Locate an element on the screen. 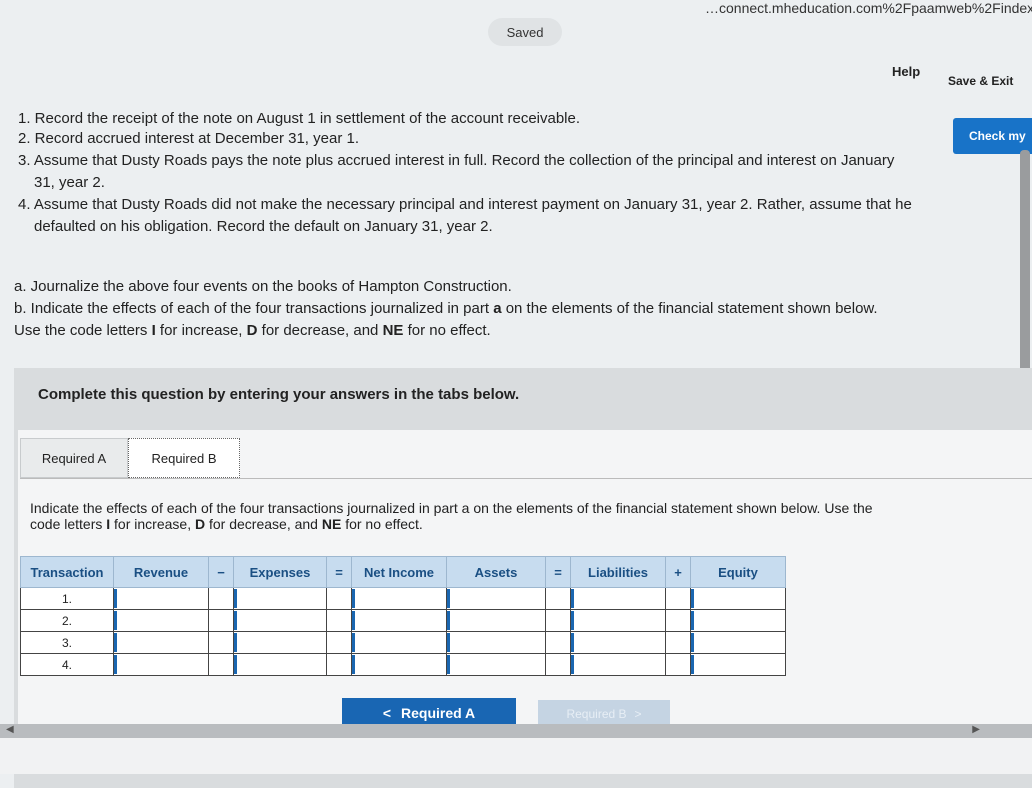 Image resolution: width=1032 pixels, height=788 pixels. col-expenses: Expenses is located at coordinates (280, 572).